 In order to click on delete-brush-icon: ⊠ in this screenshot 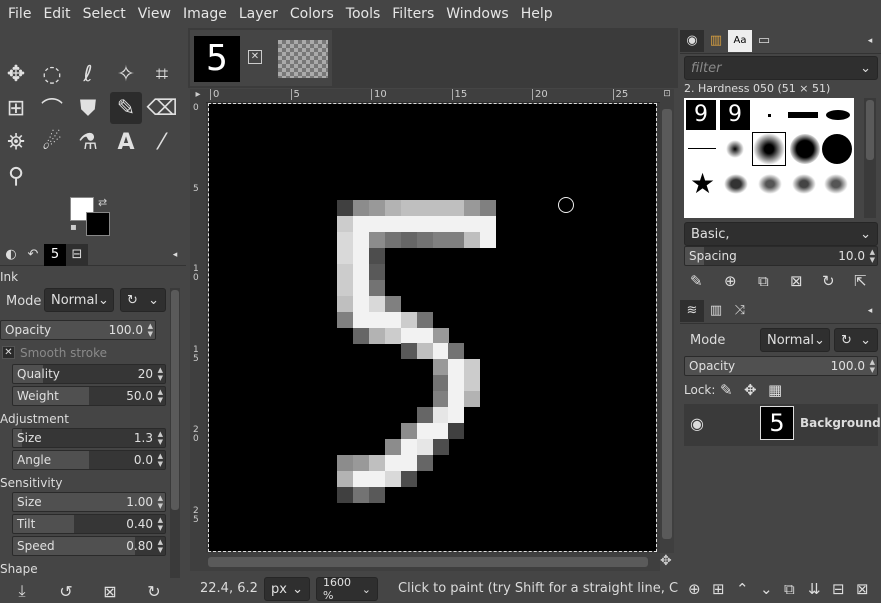, I will do `click(796, 281)`.